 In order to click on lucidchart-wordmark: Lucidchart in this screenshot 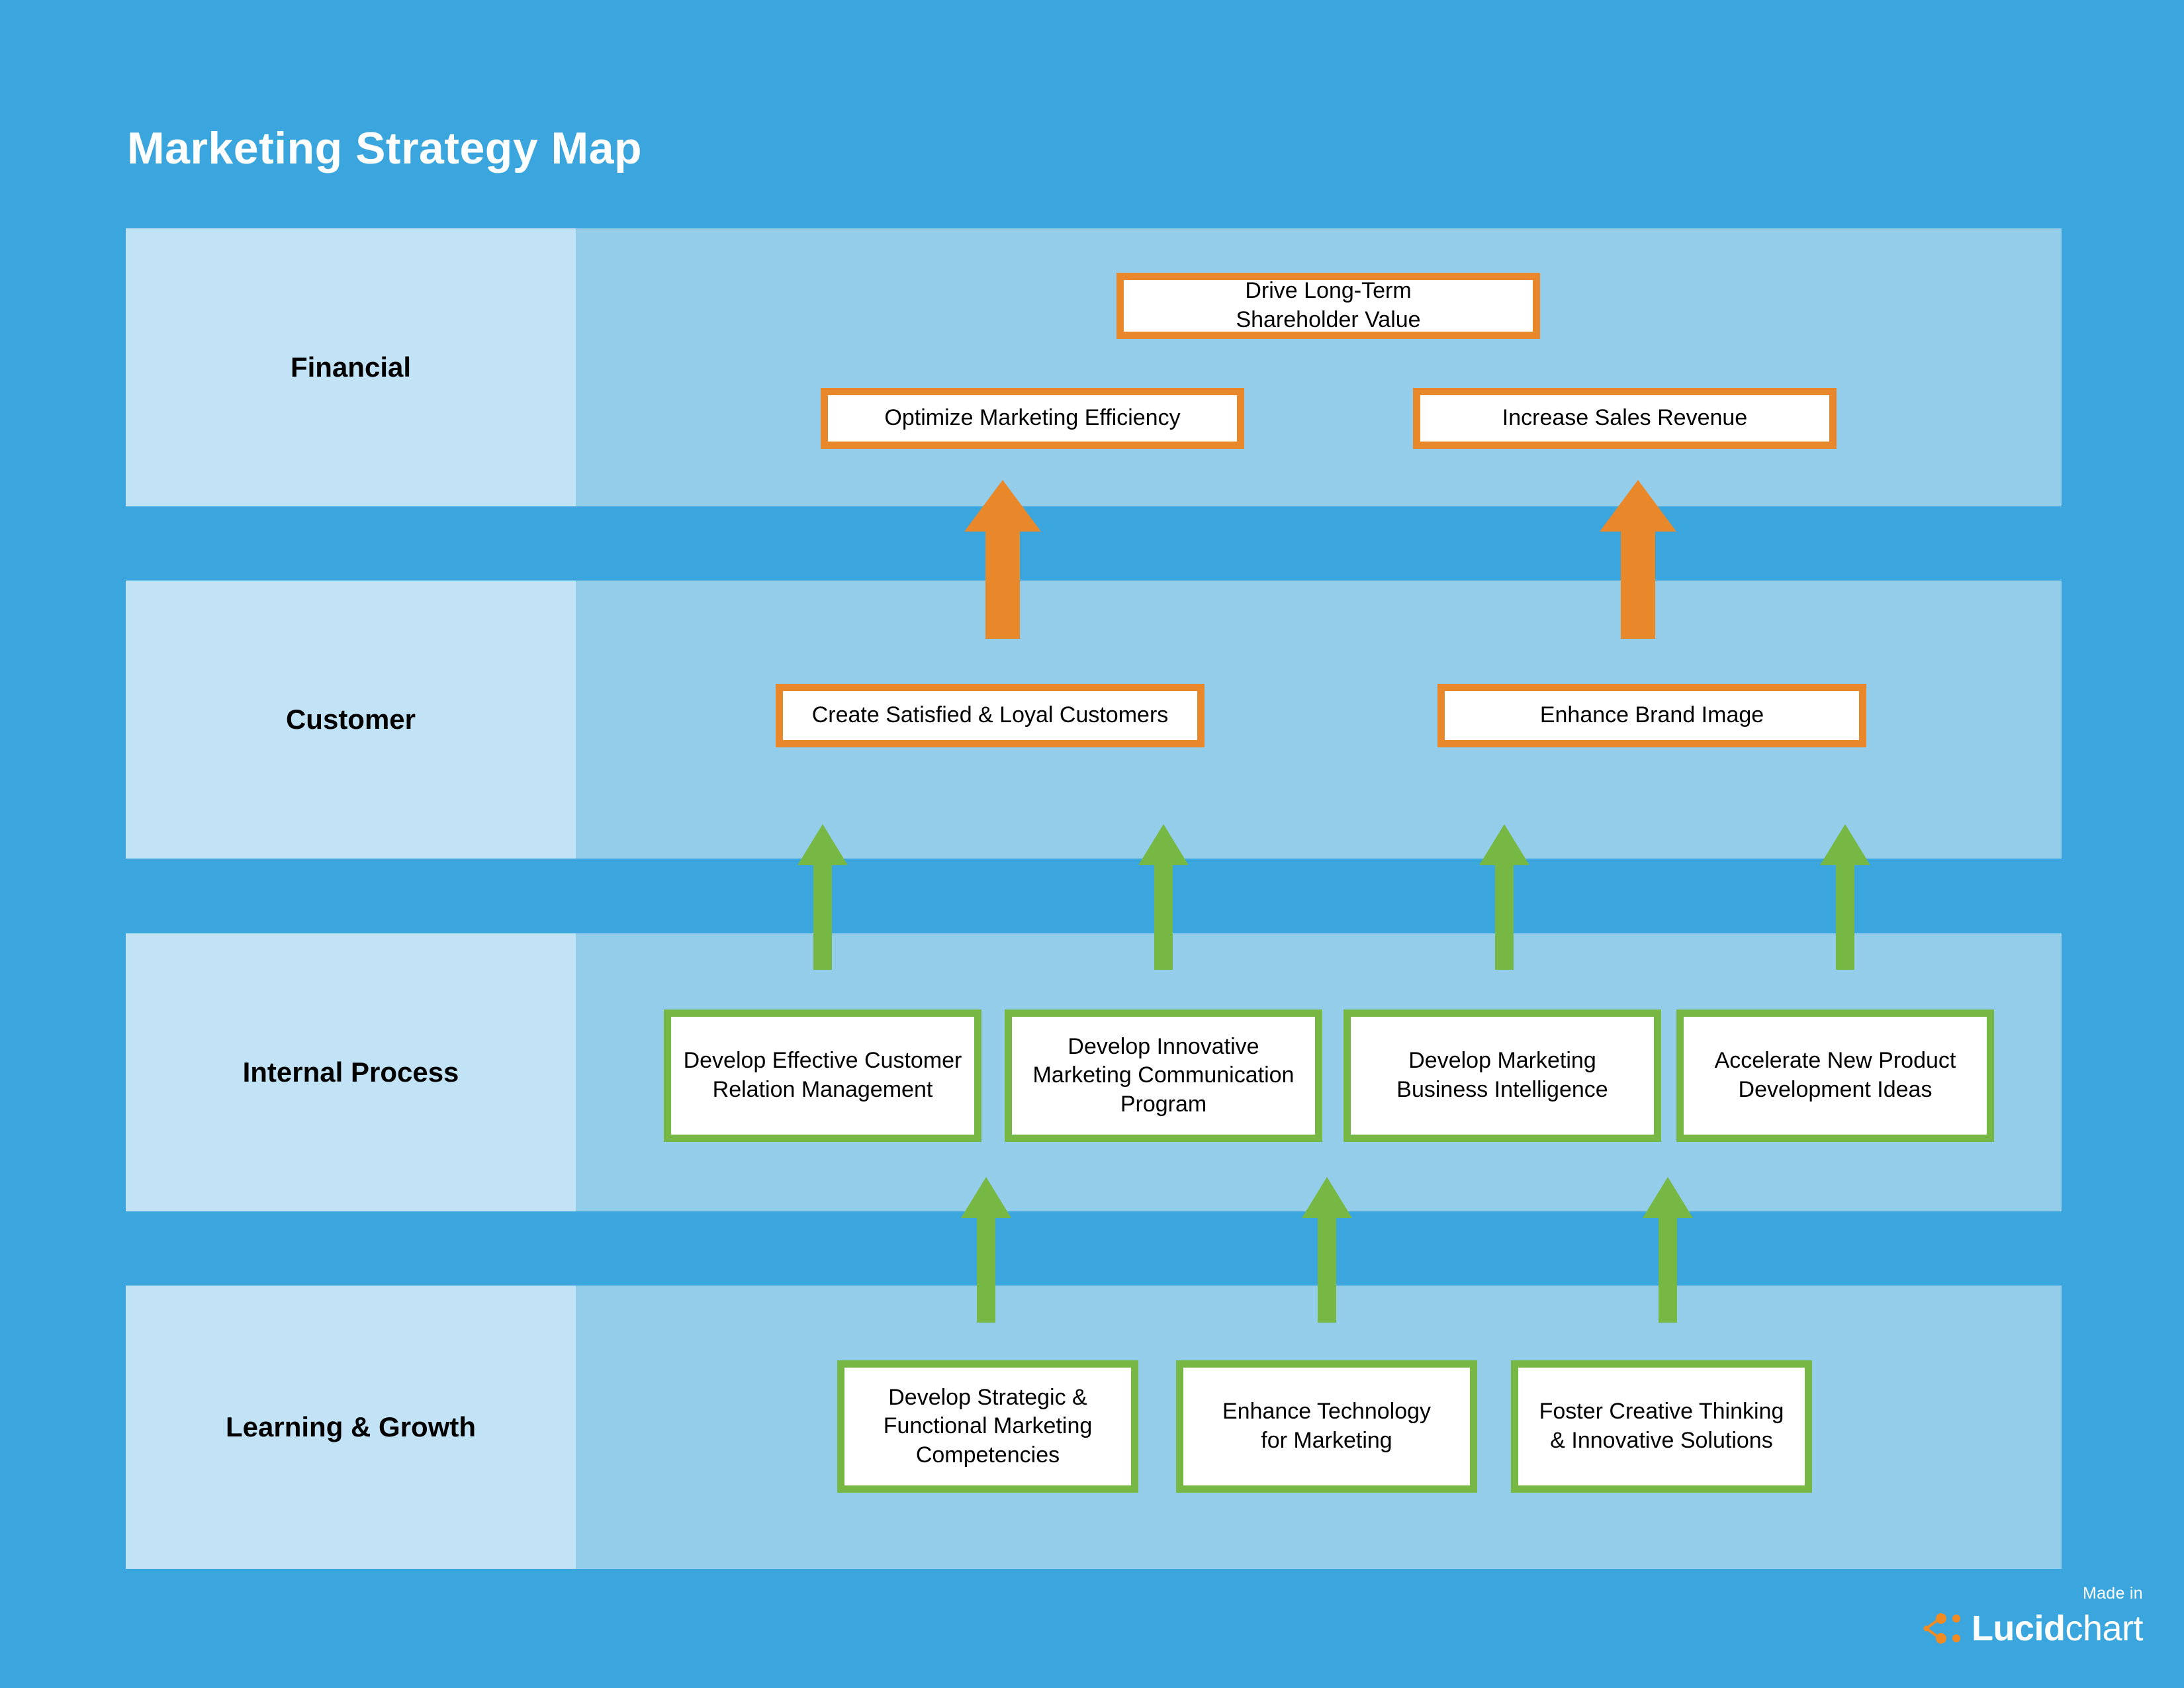, I will do `click(2057, 1628)`.